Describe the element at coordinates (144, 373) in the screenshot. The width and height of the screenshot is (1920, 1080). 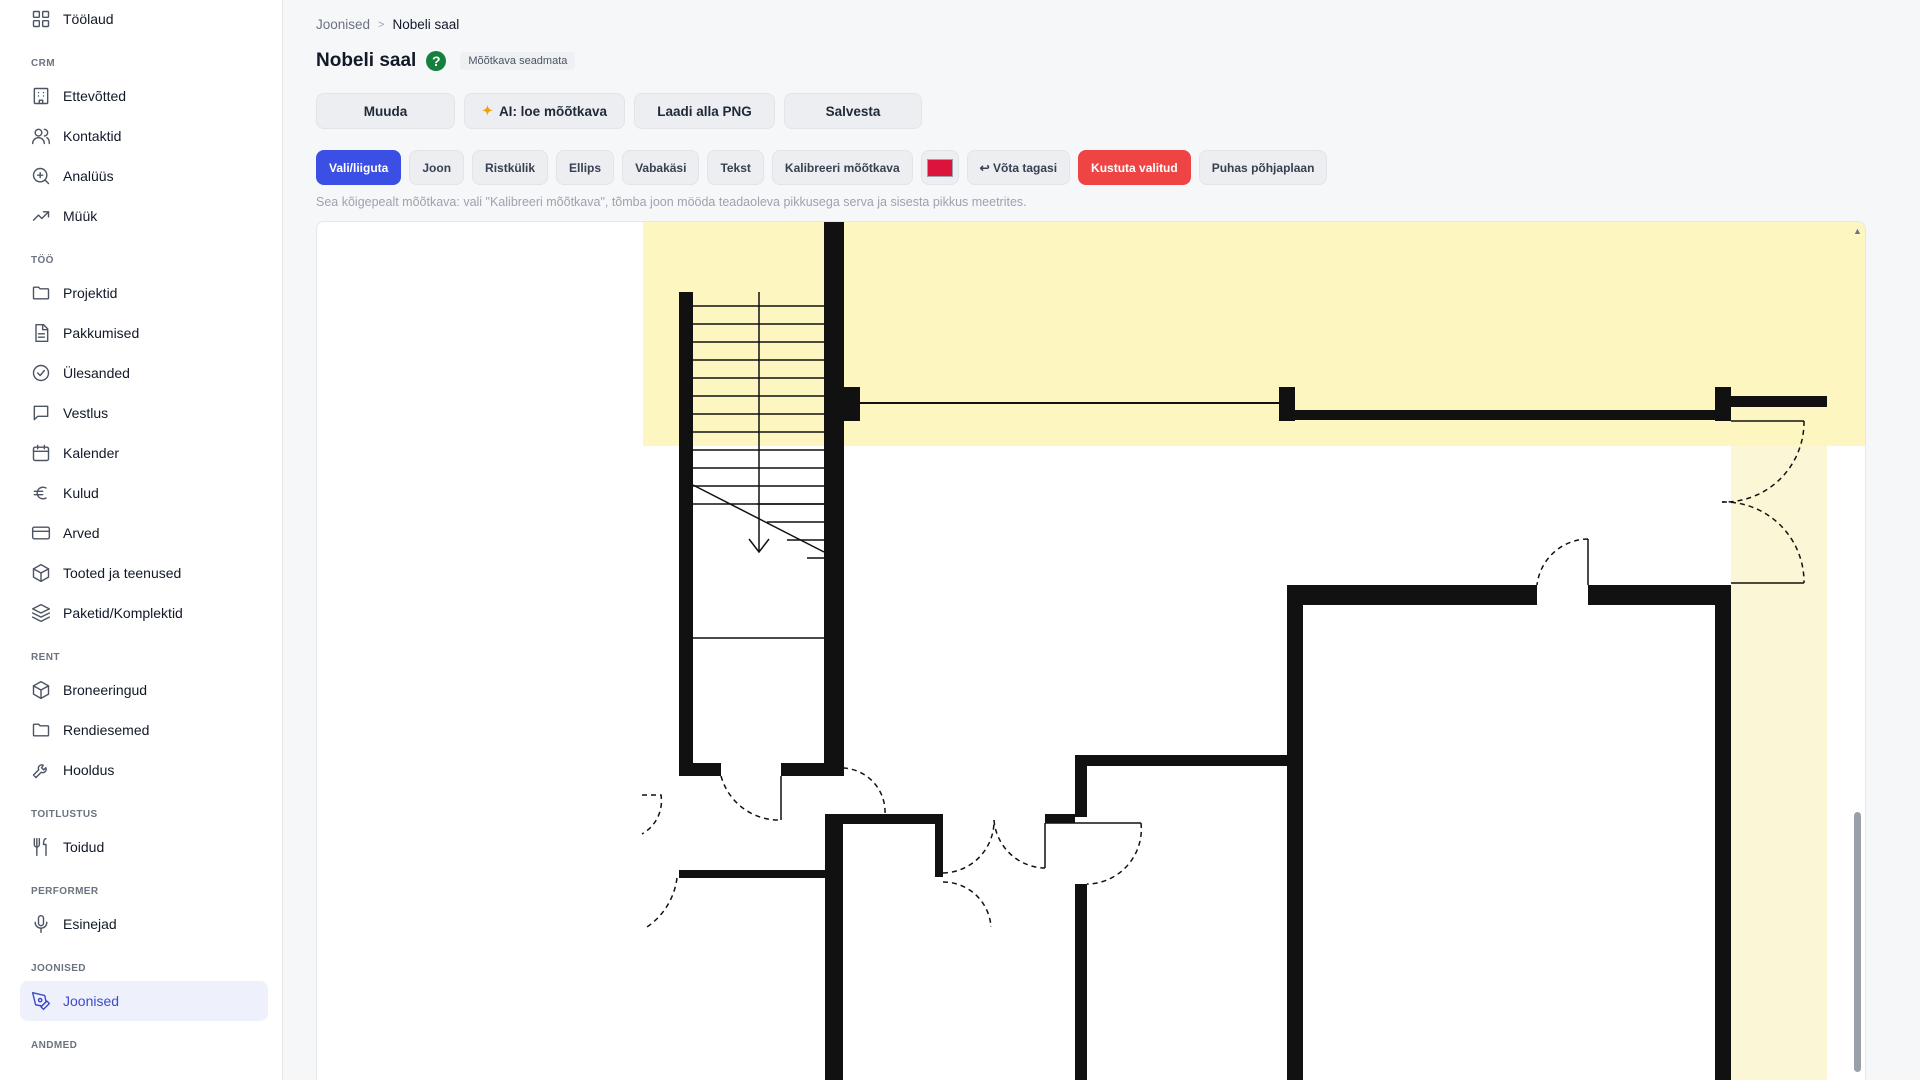
I see `sidebar-item-ulesanded: Ülesanded` at that location.